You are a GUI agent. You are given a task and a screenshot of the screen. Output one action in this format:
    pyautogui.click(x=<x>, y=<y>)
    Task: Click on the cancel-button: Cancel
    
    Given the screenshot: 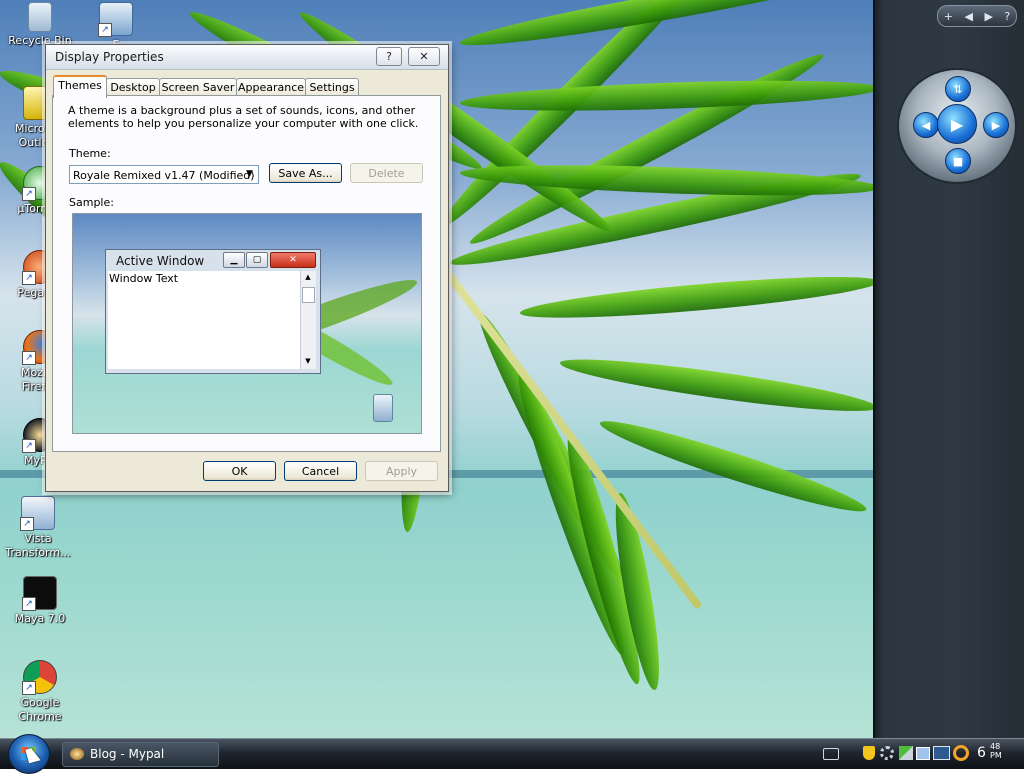 What is the action you would take?
    pyautogui.click(x=320, y=471)
    